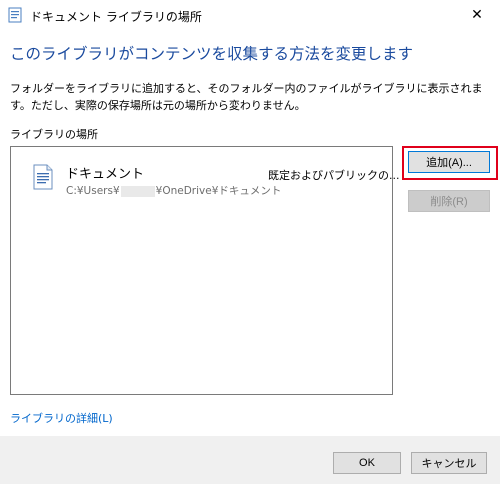 The width and height of the screenshot is (500, 484). I want to click on title-bar: ドキュメント ライブラリの場所 ✕, so click(250, 15).